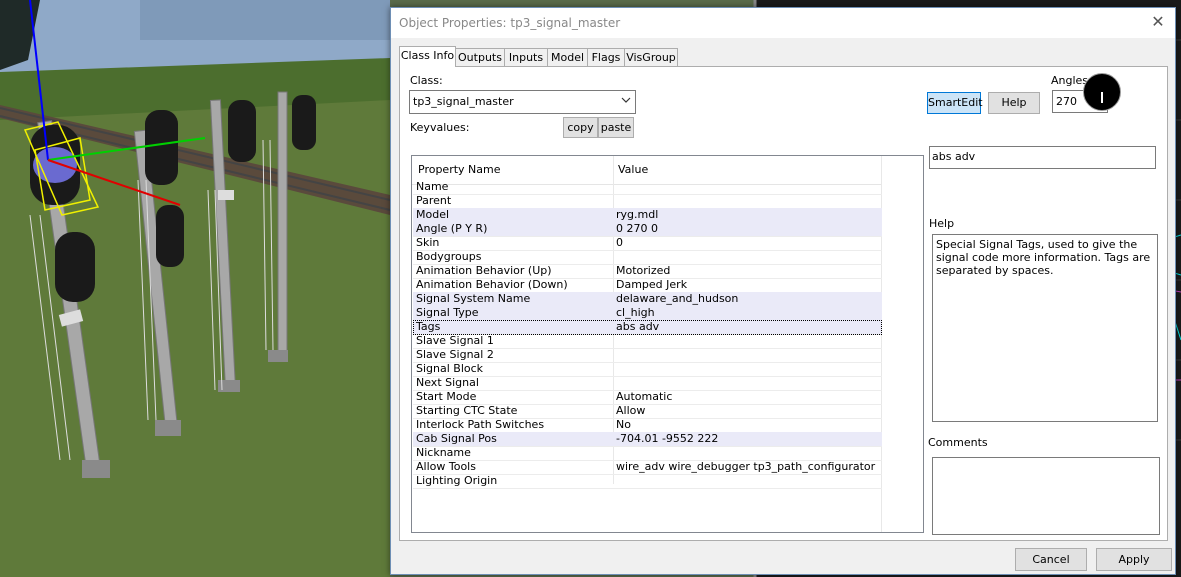 The height and width of the screenshot is (577, 1181). I want to click on table-row: Skin 0, so click(647, 243).